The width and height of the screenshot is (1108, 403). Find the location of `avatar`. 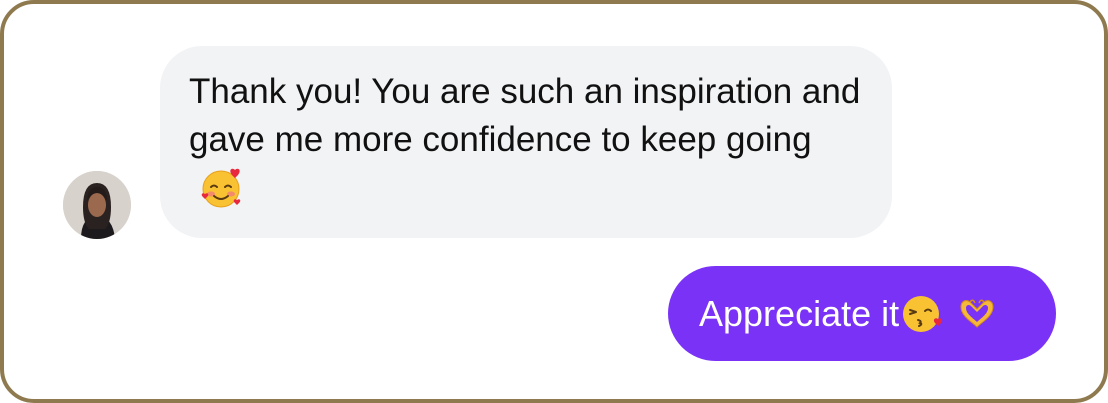

avatar is located at coordinates (97, 205).